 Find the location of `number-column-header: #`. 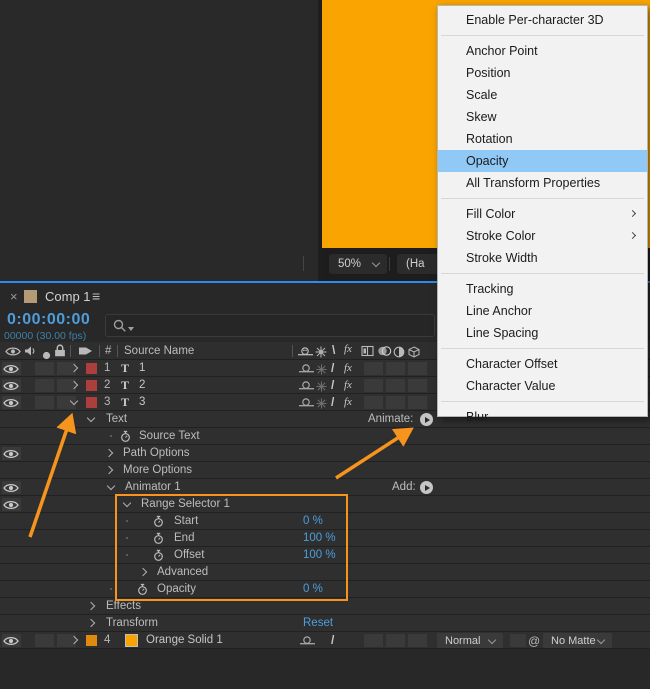

number-column-header: # is located at coordinates (108, 351).